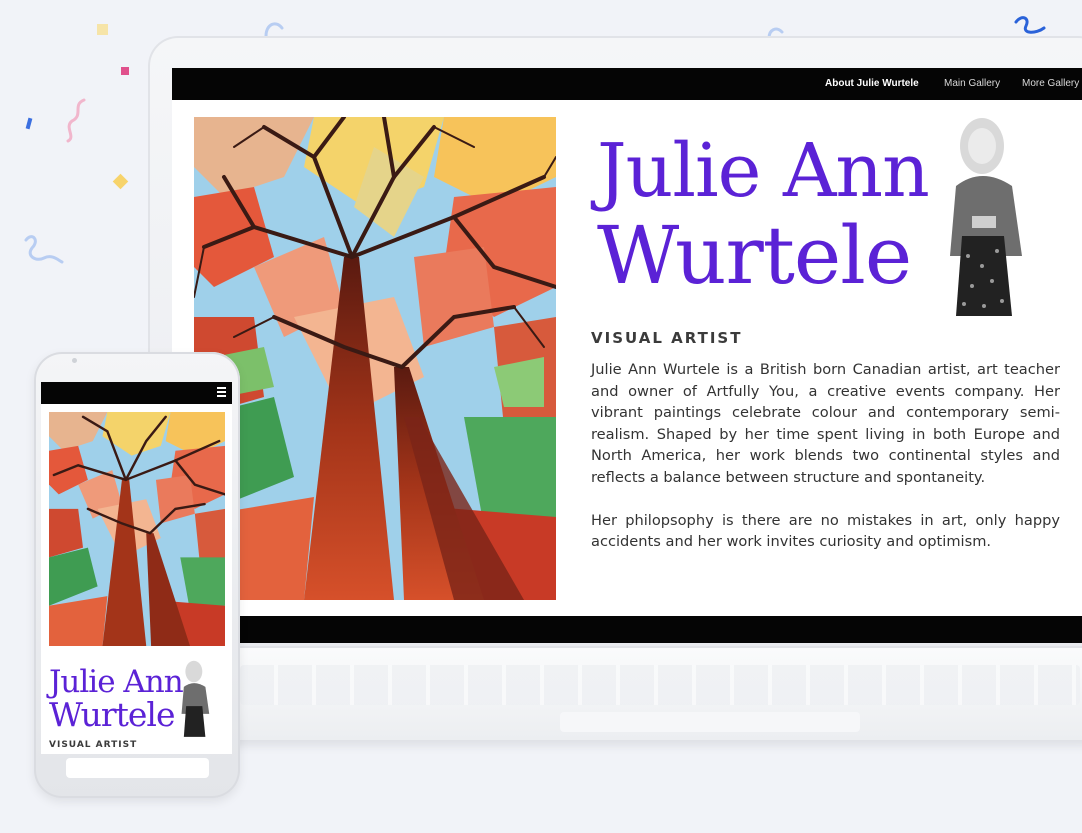 This screenshot has width=1082, height=833. What do you see at coordinates (93, 745) in the screenshot?
I see `mobile-artist-subtitle: VISUAL ARTIST` at bounding box center [93, 745].